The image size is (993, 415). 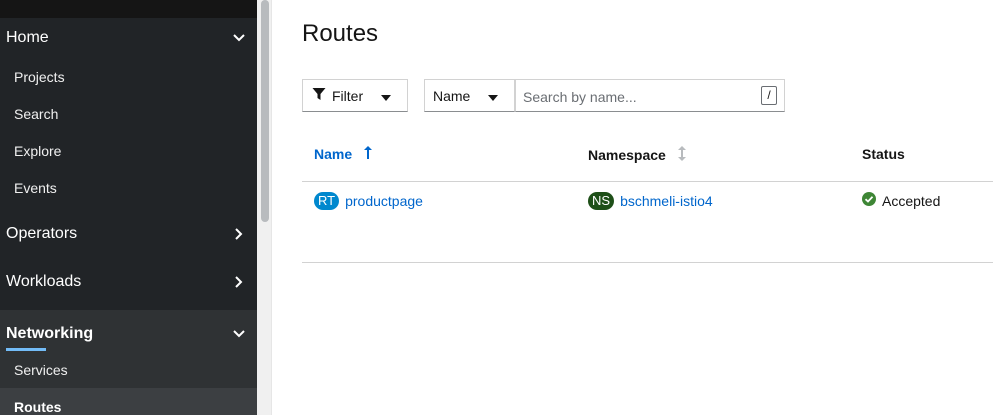 What do you see at coordinates (384, 201) in the screenshot?
I see `route-name-link: productpage` at bounding box center [384, 201].